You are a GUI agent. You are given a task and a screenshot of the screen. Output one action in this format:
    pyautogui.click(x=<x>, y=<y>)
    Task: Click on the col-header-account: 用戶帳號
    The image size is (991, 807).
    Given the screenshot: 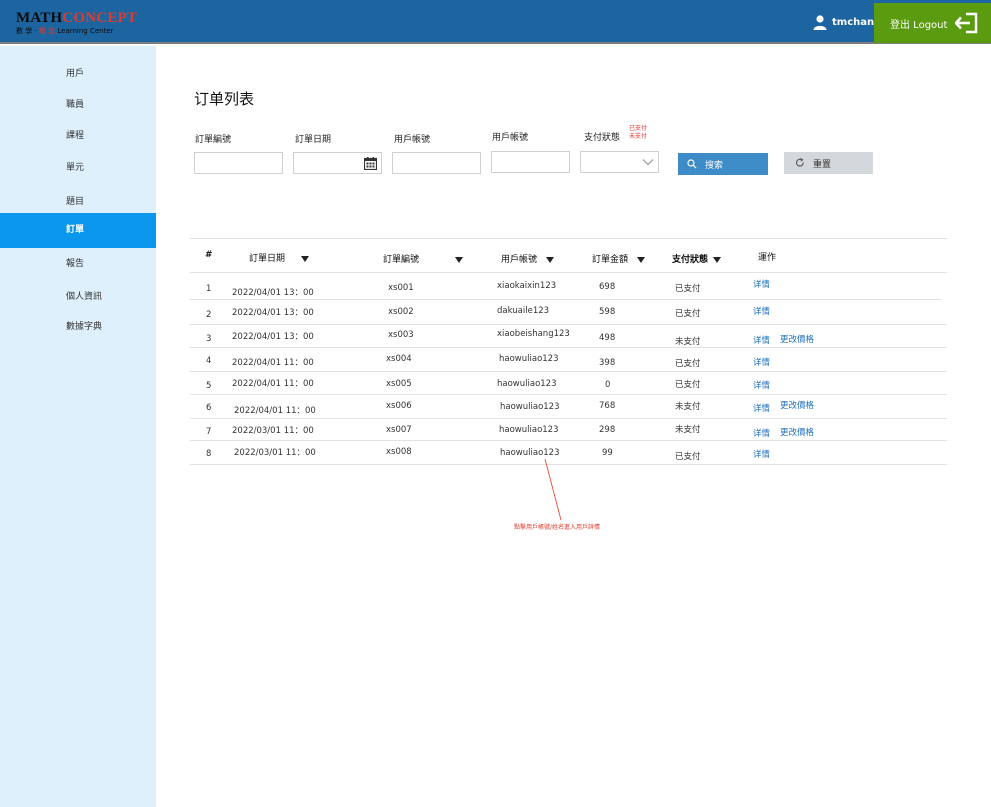 What is the action you would take?
    pyautogui.click(x=528, y=258)
    